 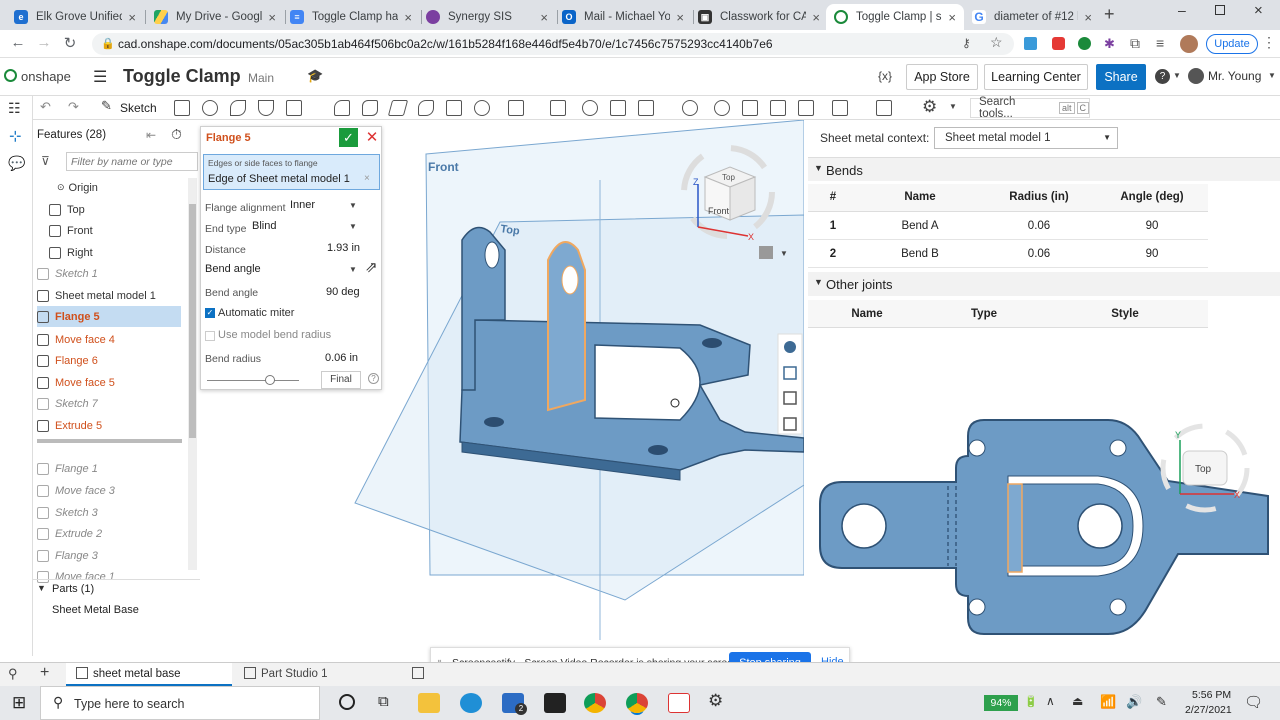 I want to click on battery-icon: 🔋, so click(x=1031, y=701).